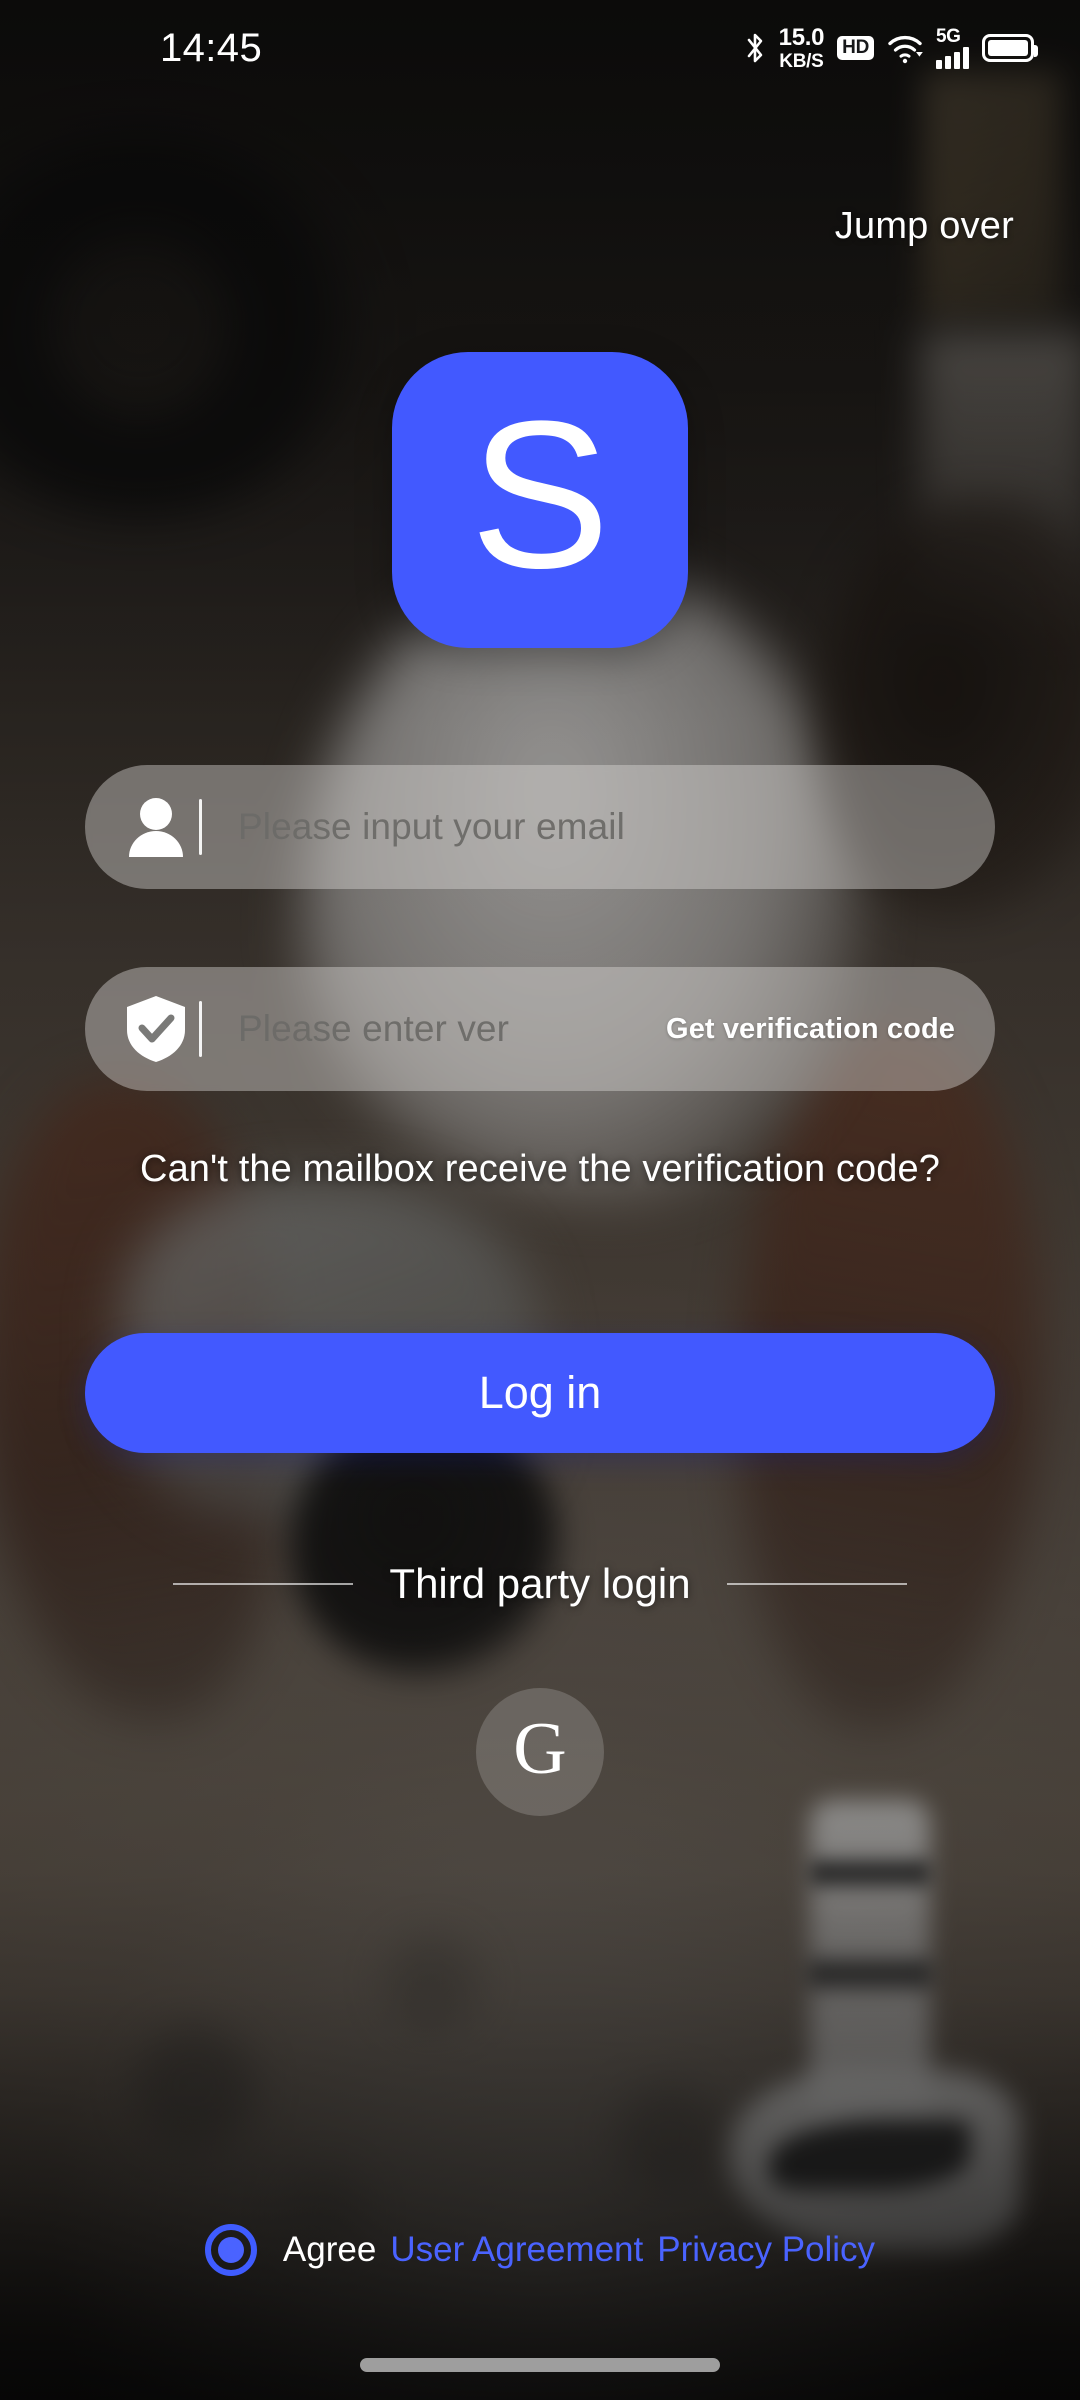 The width and height of the screenshot is (1080, 2400). I want to click on signal-bars, so click(952, 58).